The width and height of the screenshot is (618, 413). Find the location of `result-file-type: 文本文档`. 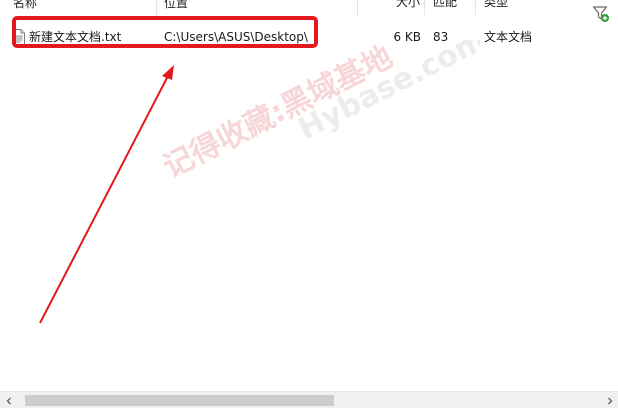

result-file-type: 文本文档 is located at coordinates (508, 37).